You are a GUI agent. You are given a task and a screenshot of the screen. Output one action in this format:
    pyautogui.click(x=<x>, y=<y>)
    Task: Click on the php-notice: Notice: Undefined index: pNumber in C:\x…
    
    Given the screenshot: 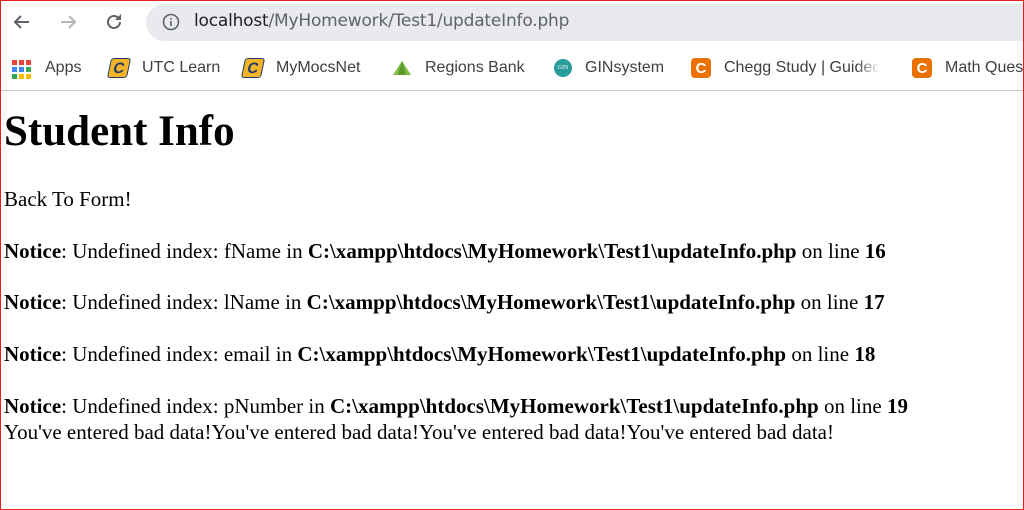 What is the action you would take?
    pyautogui.click(x=456, y=406)
    